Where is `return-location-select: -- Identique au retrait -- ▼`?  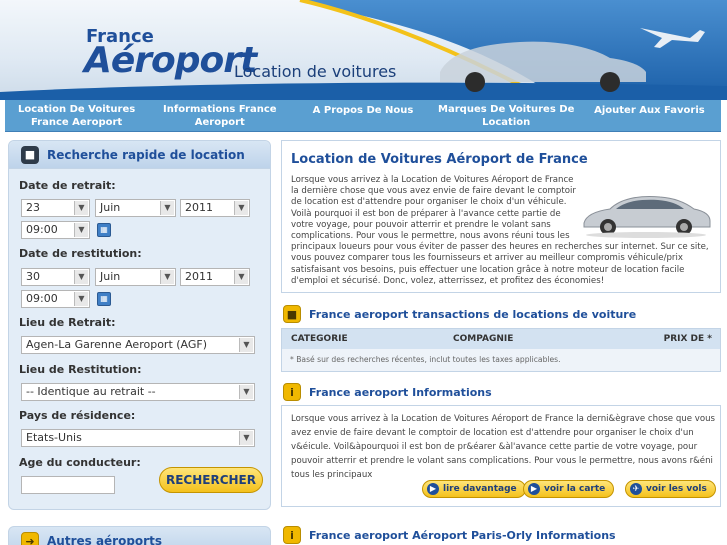
return-location-select: -- Identique au retrait -- ▼ is located at coordinates (138, 392).